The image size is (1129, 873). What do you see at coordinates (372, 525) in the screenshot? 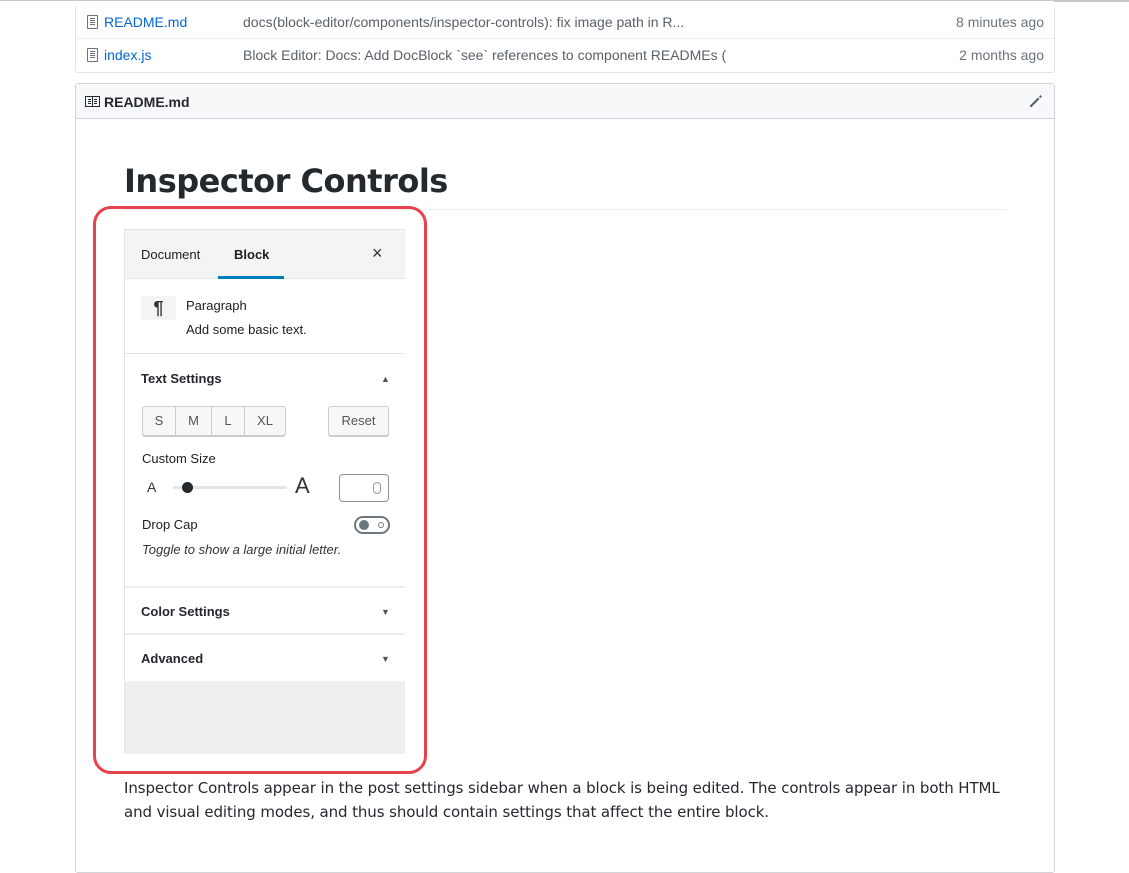
I see `drop-cap-toggle` at bounding box center [372, 525].